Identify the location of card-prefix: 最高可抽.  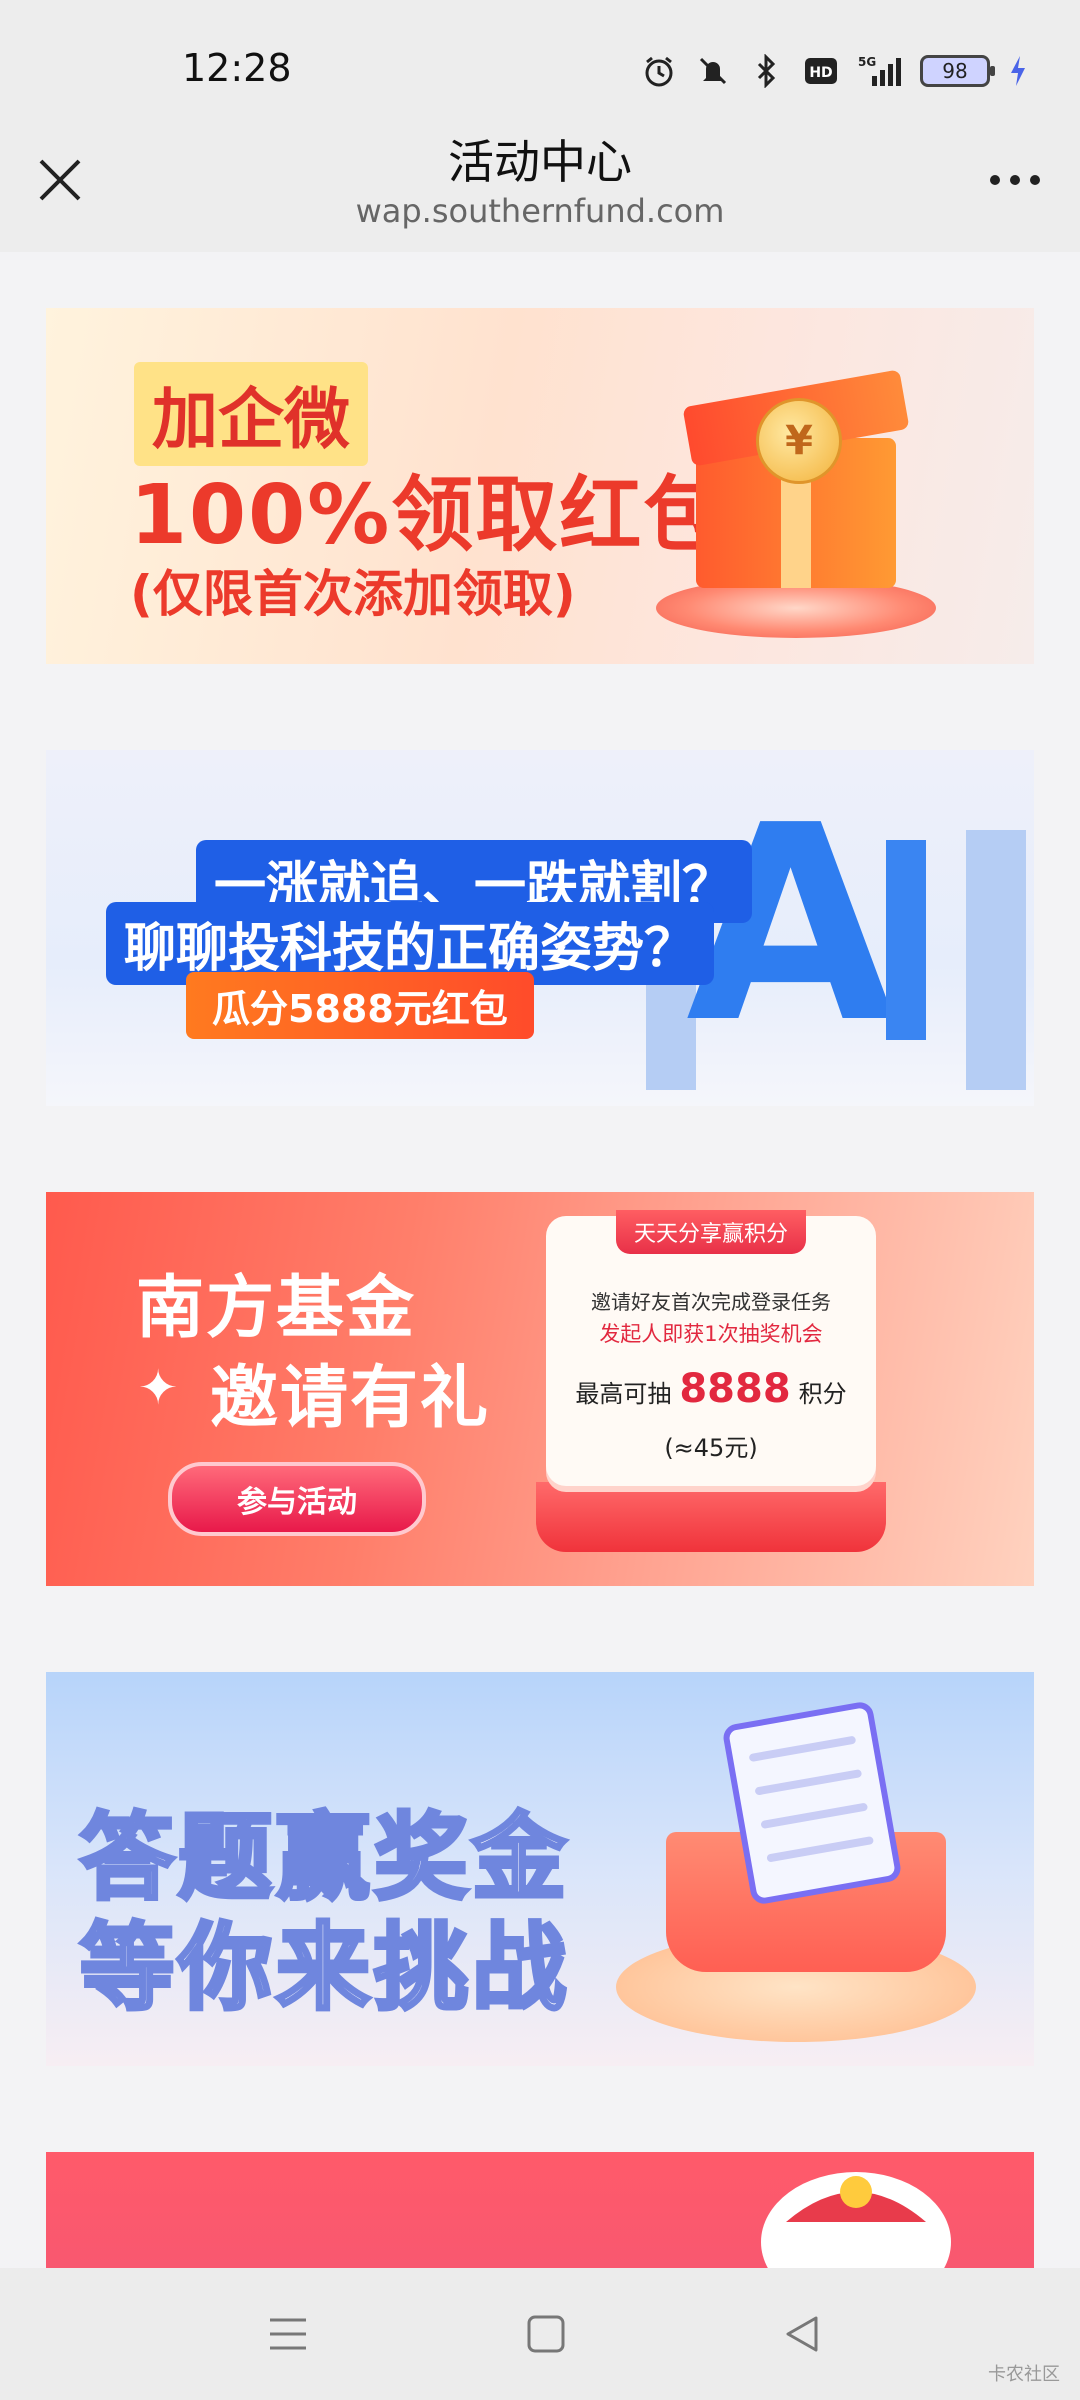
(623, 1394).